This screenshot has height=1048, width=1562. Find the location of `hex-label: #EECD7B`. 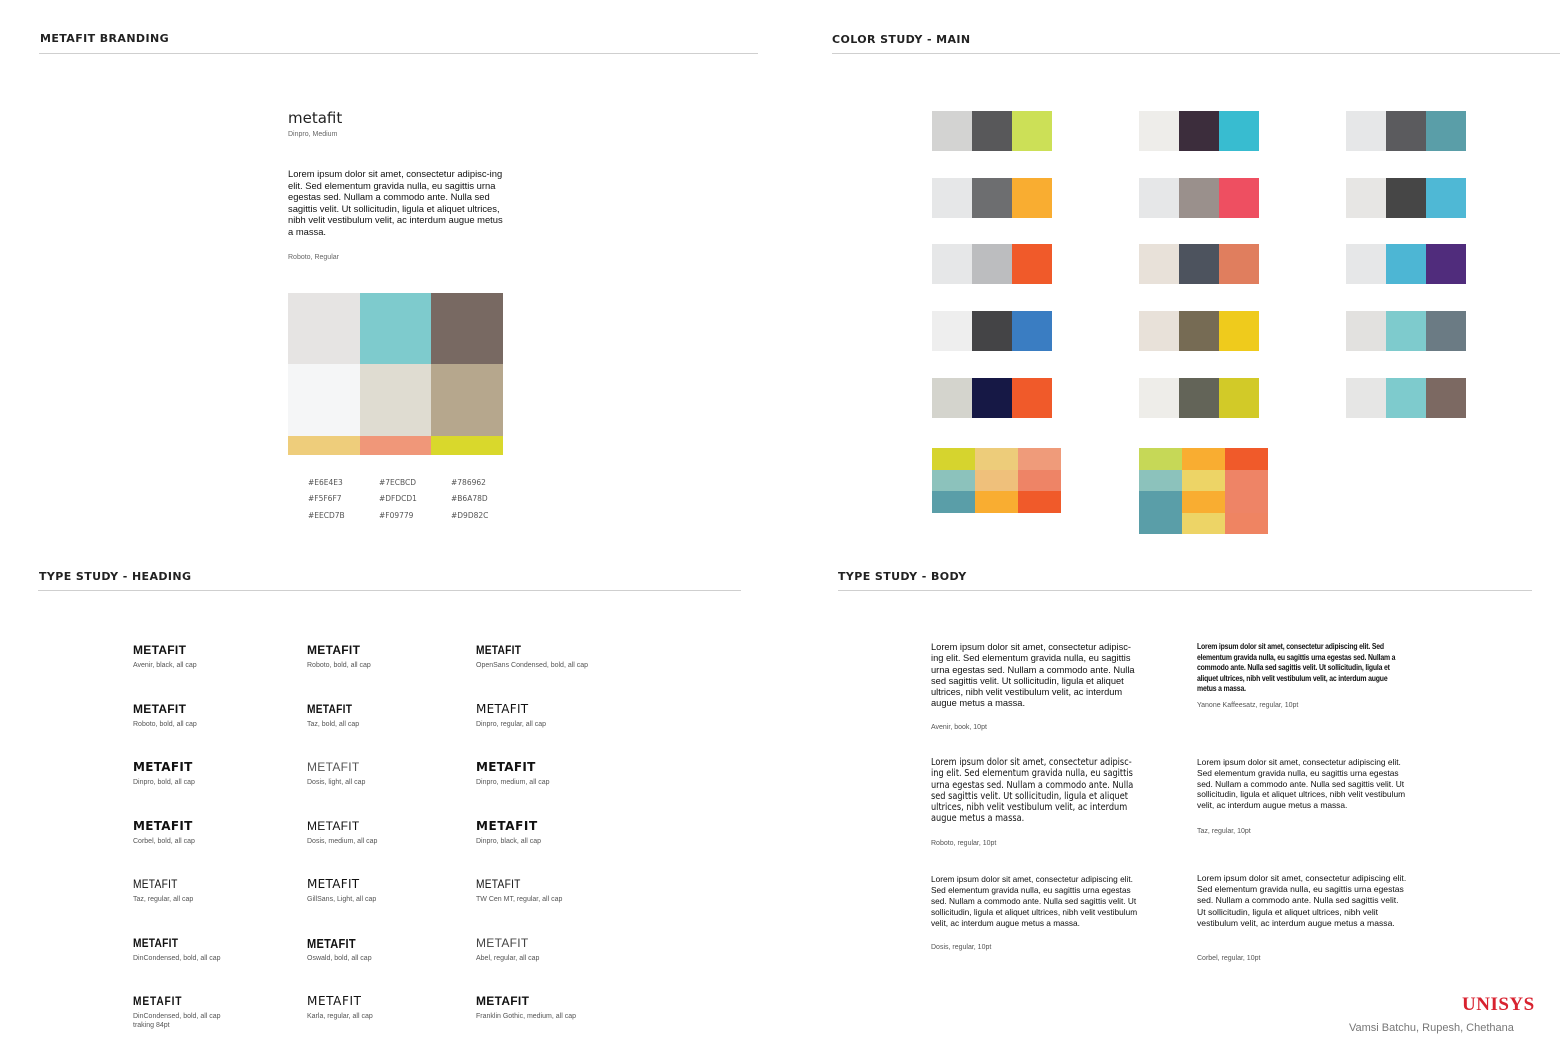

hex-label: #EECD7B is located at coordinates (326, 515).